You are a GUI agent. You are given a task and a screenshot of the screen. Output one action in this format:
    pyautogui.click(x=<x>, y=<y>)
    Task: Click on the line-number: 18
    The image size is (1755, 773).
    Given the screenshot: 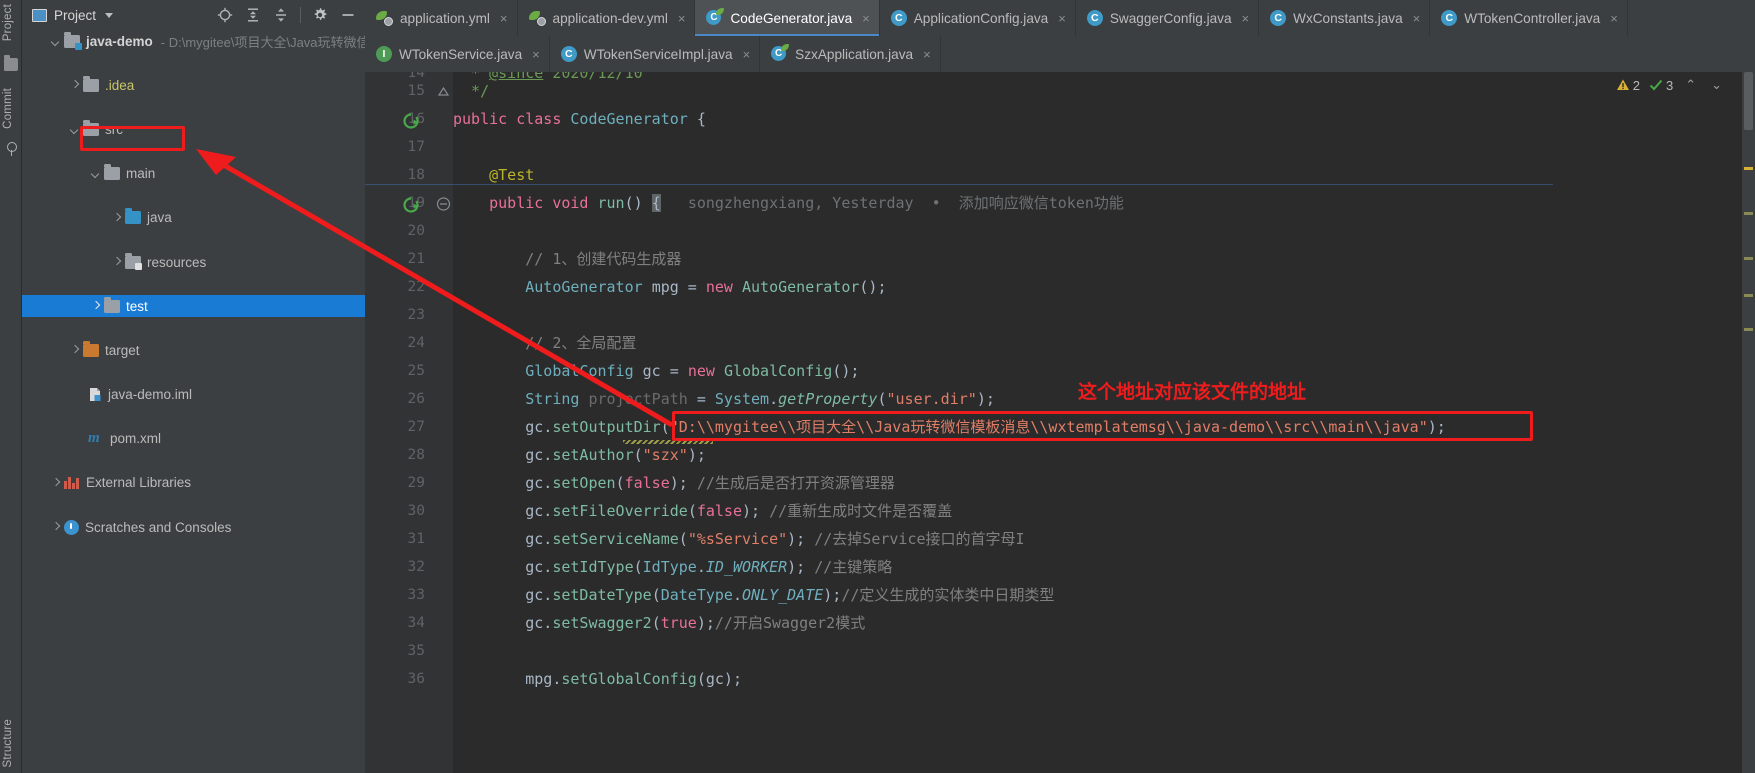 What is the action you would take?
    pyautogui.click(x=416, y=175)
    